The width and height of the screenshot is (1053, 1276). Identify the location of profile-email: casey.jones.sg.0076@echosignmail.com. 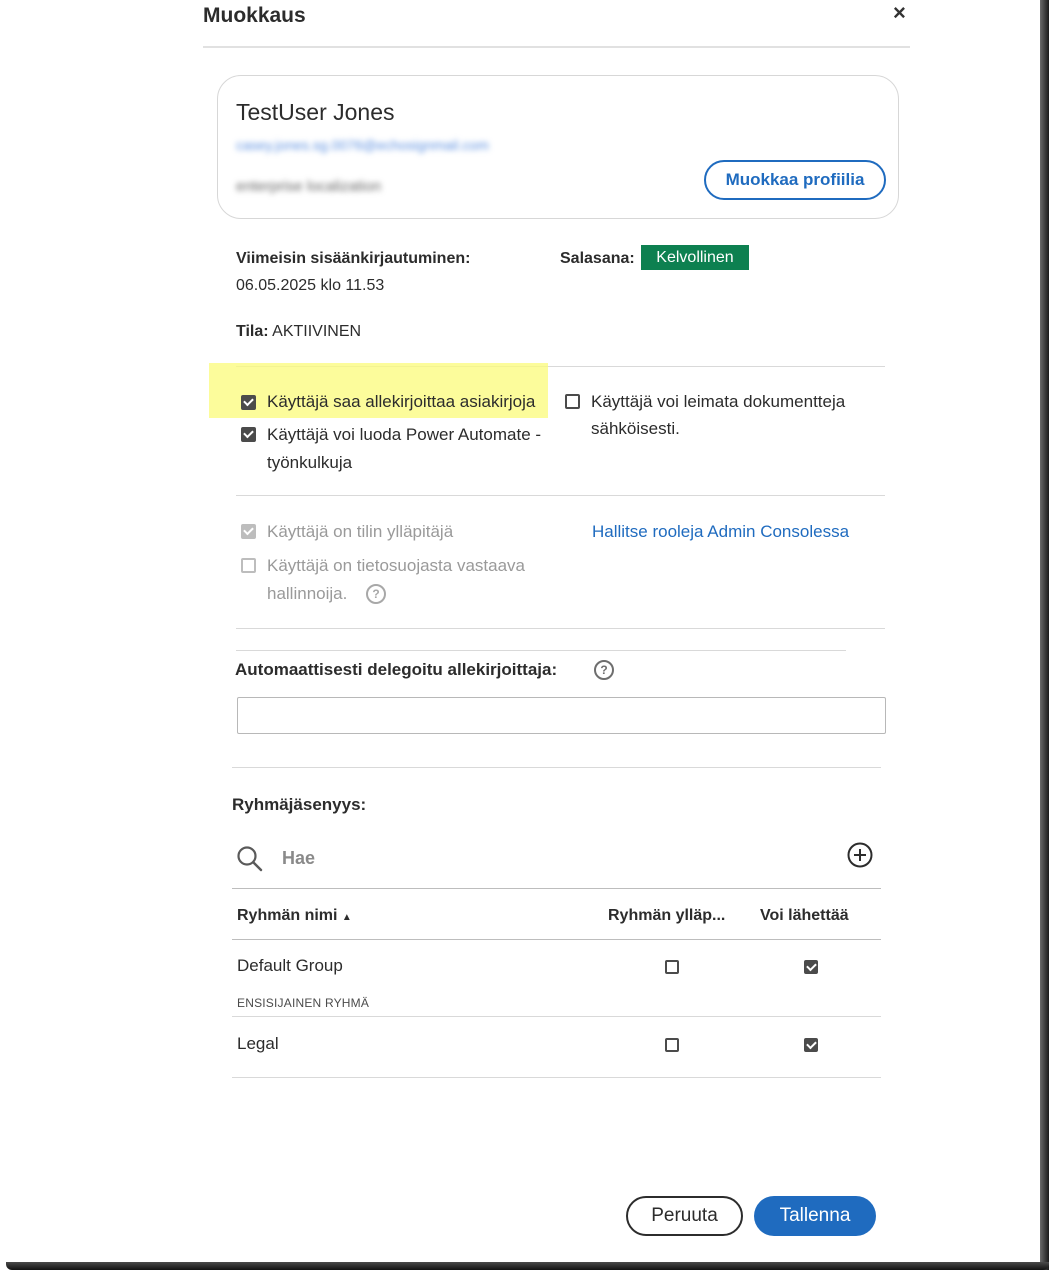
(362, 145).